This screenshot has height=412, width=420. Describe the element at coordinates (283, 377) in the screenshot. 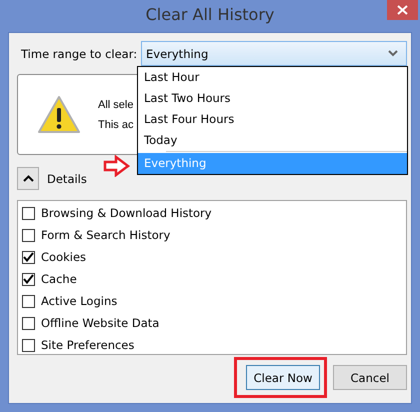

I see `clear-now-button: Clear Now` at that location.